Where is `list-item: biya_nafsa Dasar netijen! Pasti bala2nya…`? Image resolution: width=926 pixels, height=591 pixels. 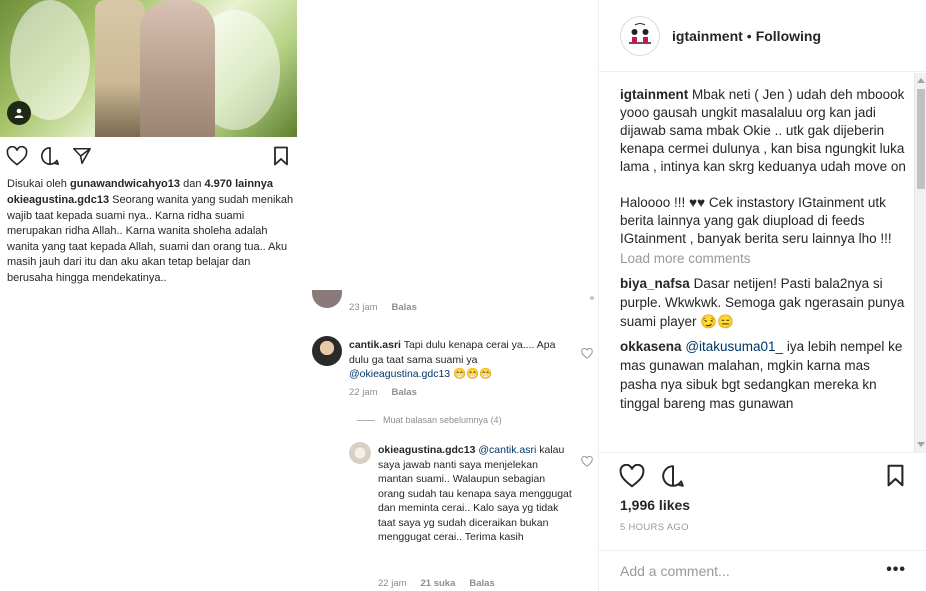
list-item: biya_nafsa Dasar netijen! Pasti bala2nya… is located at coordinates (765, 302).